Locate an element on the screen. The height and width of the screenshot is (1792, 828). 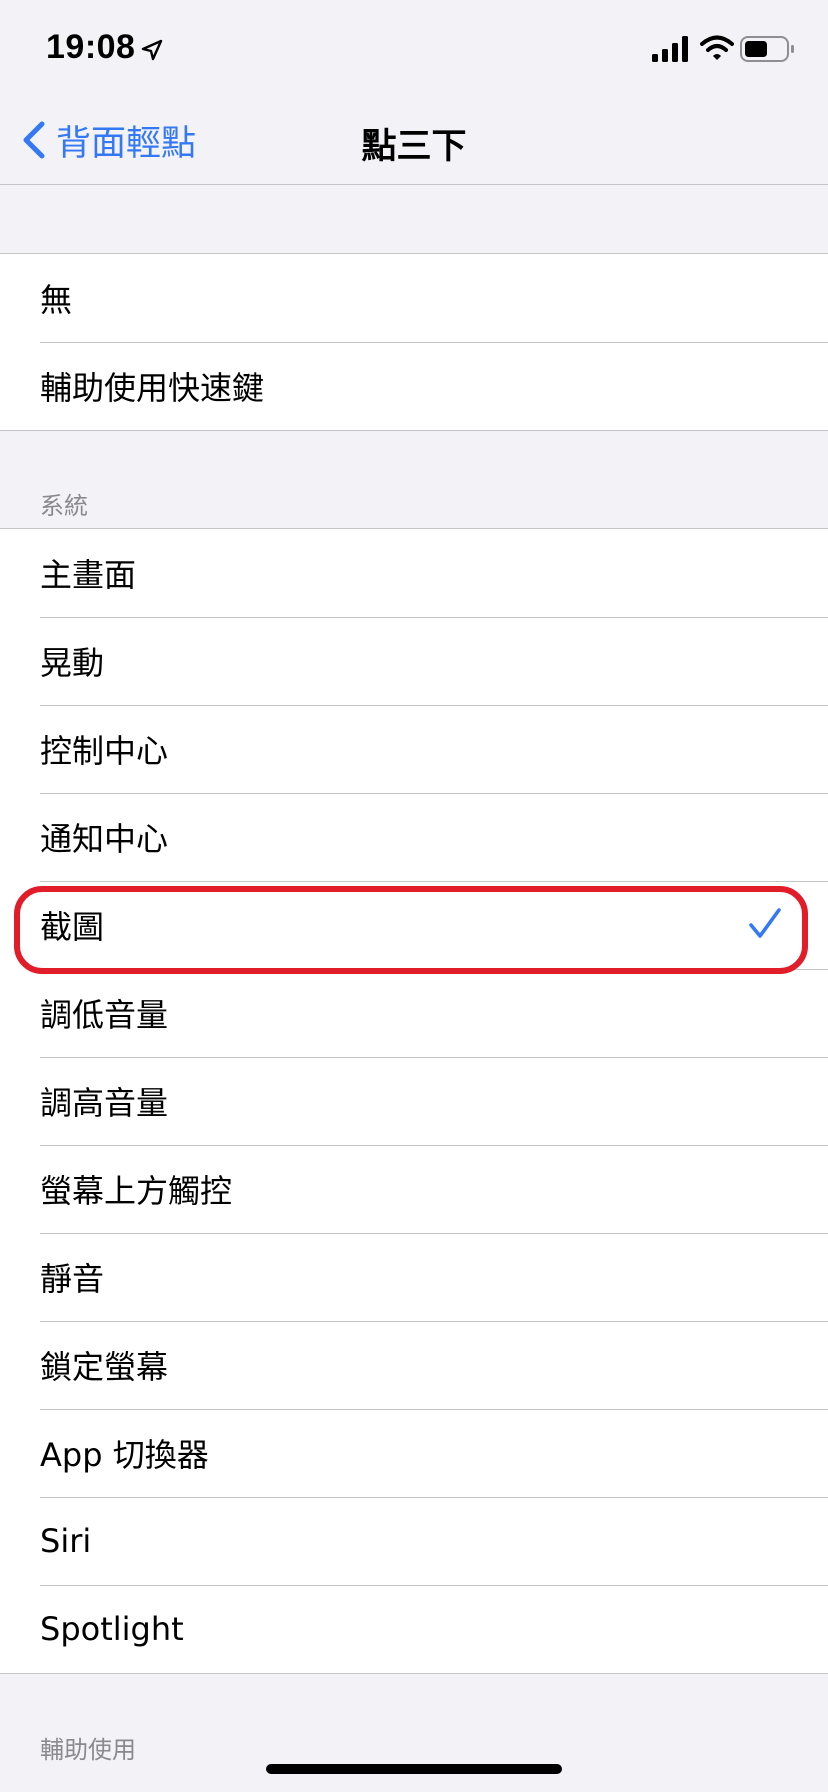
option-label: App 切換器 is located at coordinates (124, 1455).